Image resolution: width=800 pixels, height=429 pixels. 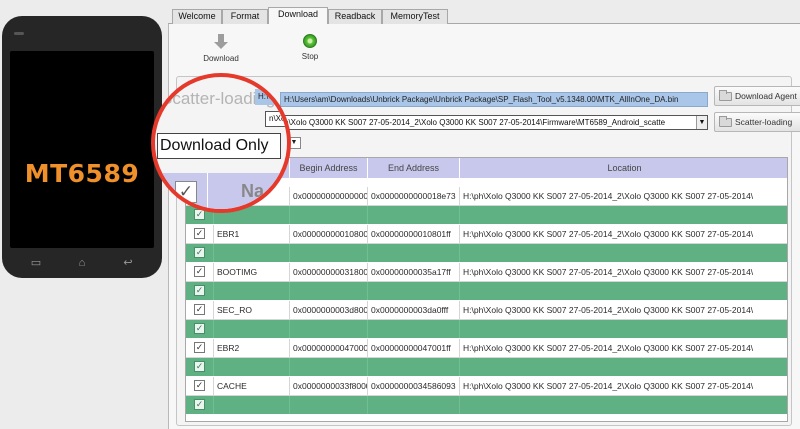 I want to click on phone-speaker, so click(x=19, y=33).